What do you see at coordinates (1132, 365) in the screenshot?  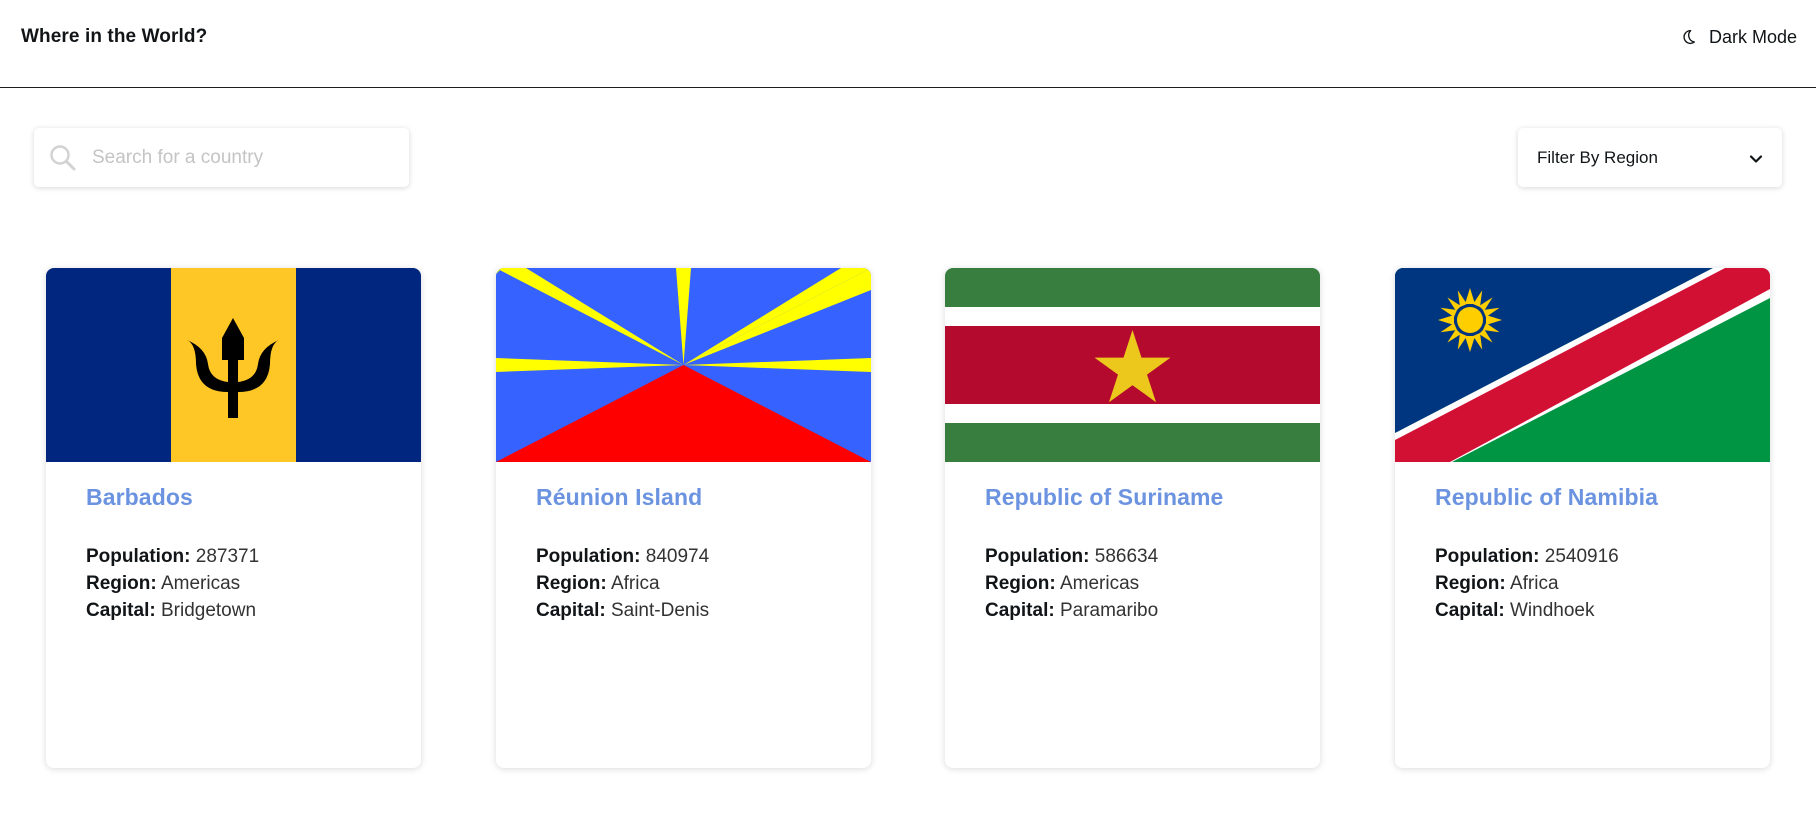 I see `suriname-flag` at bounding box center [1132, 365].